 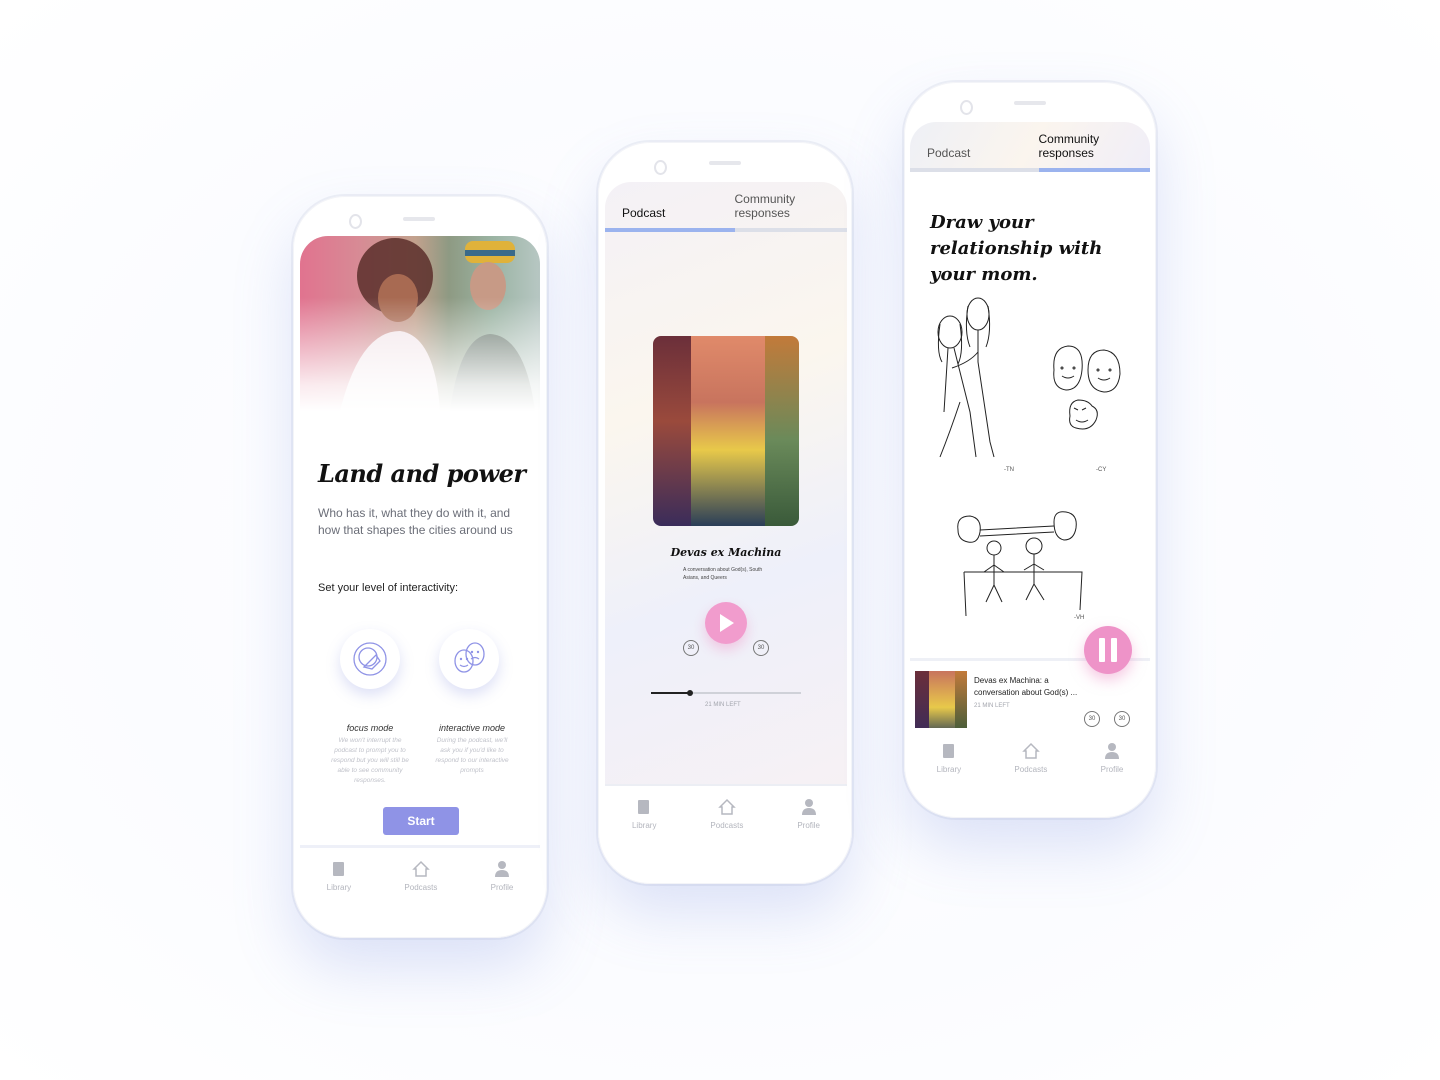 What do you see at coordinates (726, 431) in the screenshot?
I see `episode-cover` at bounding box center [726, 431].